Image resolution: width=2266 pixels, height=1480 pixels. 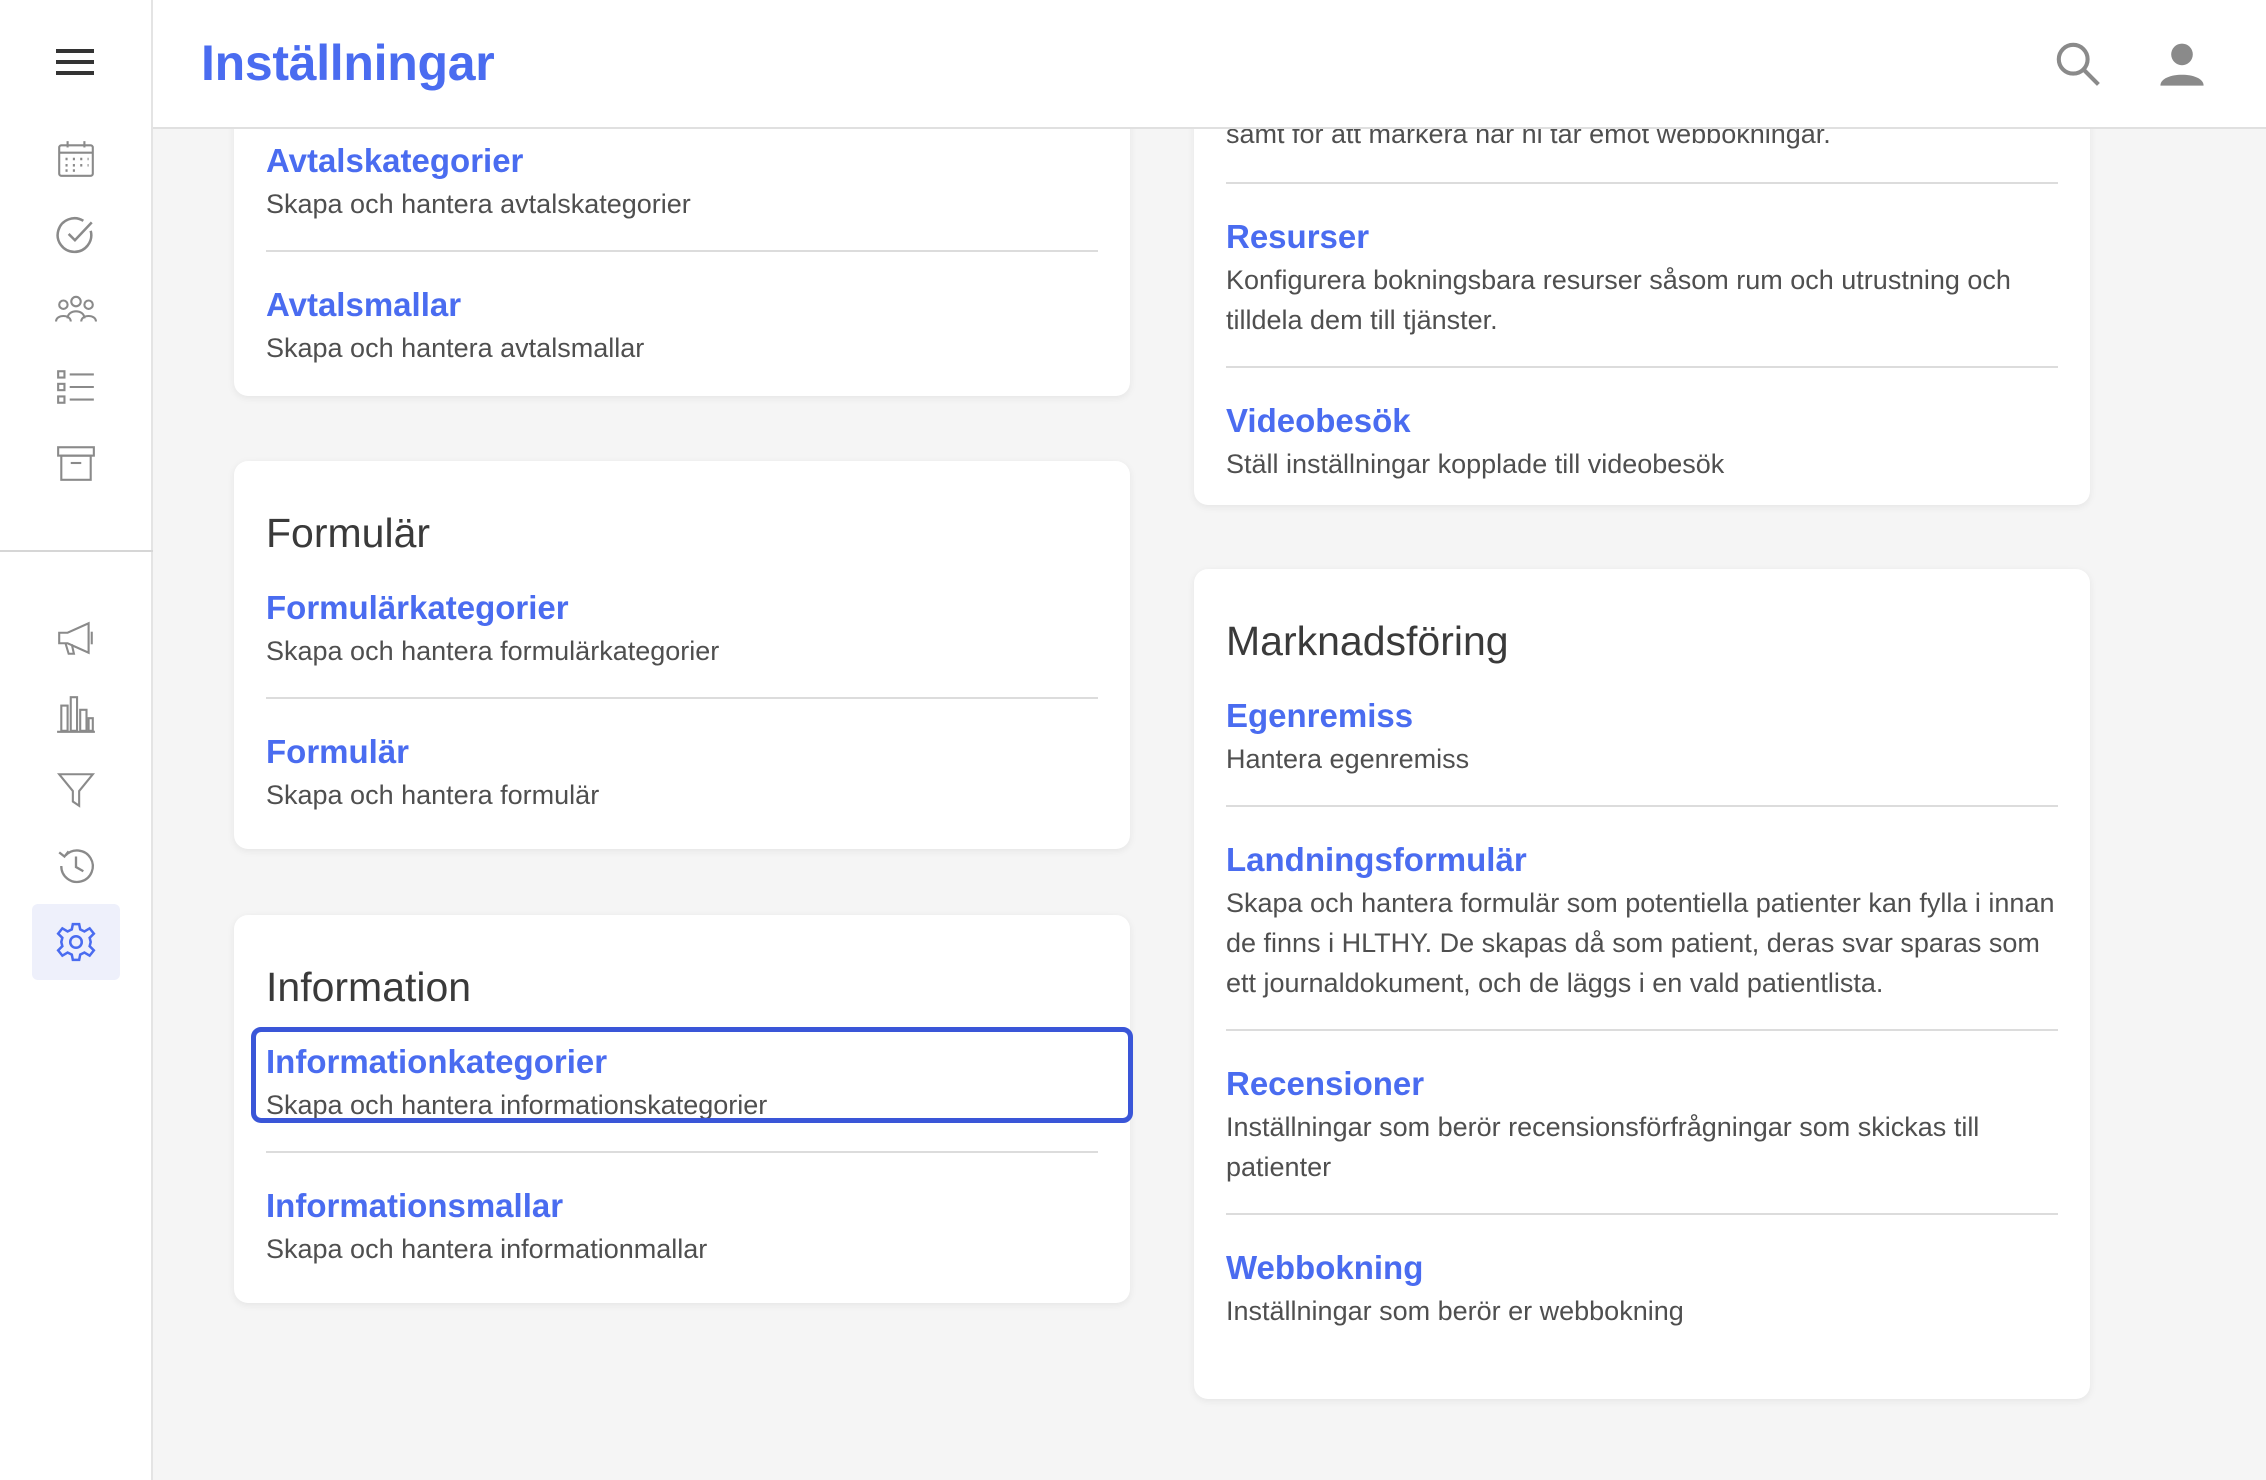 I want to click on item-description: Hantera egenremiss, so click(x=1348, y=759).